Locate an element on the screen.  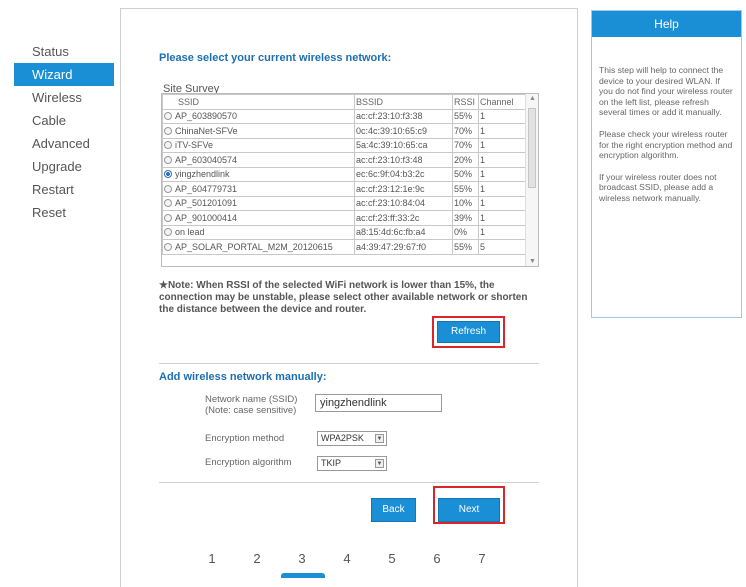
ssid-cell-text: AP_603040574 is located at coordinates (206, 159).